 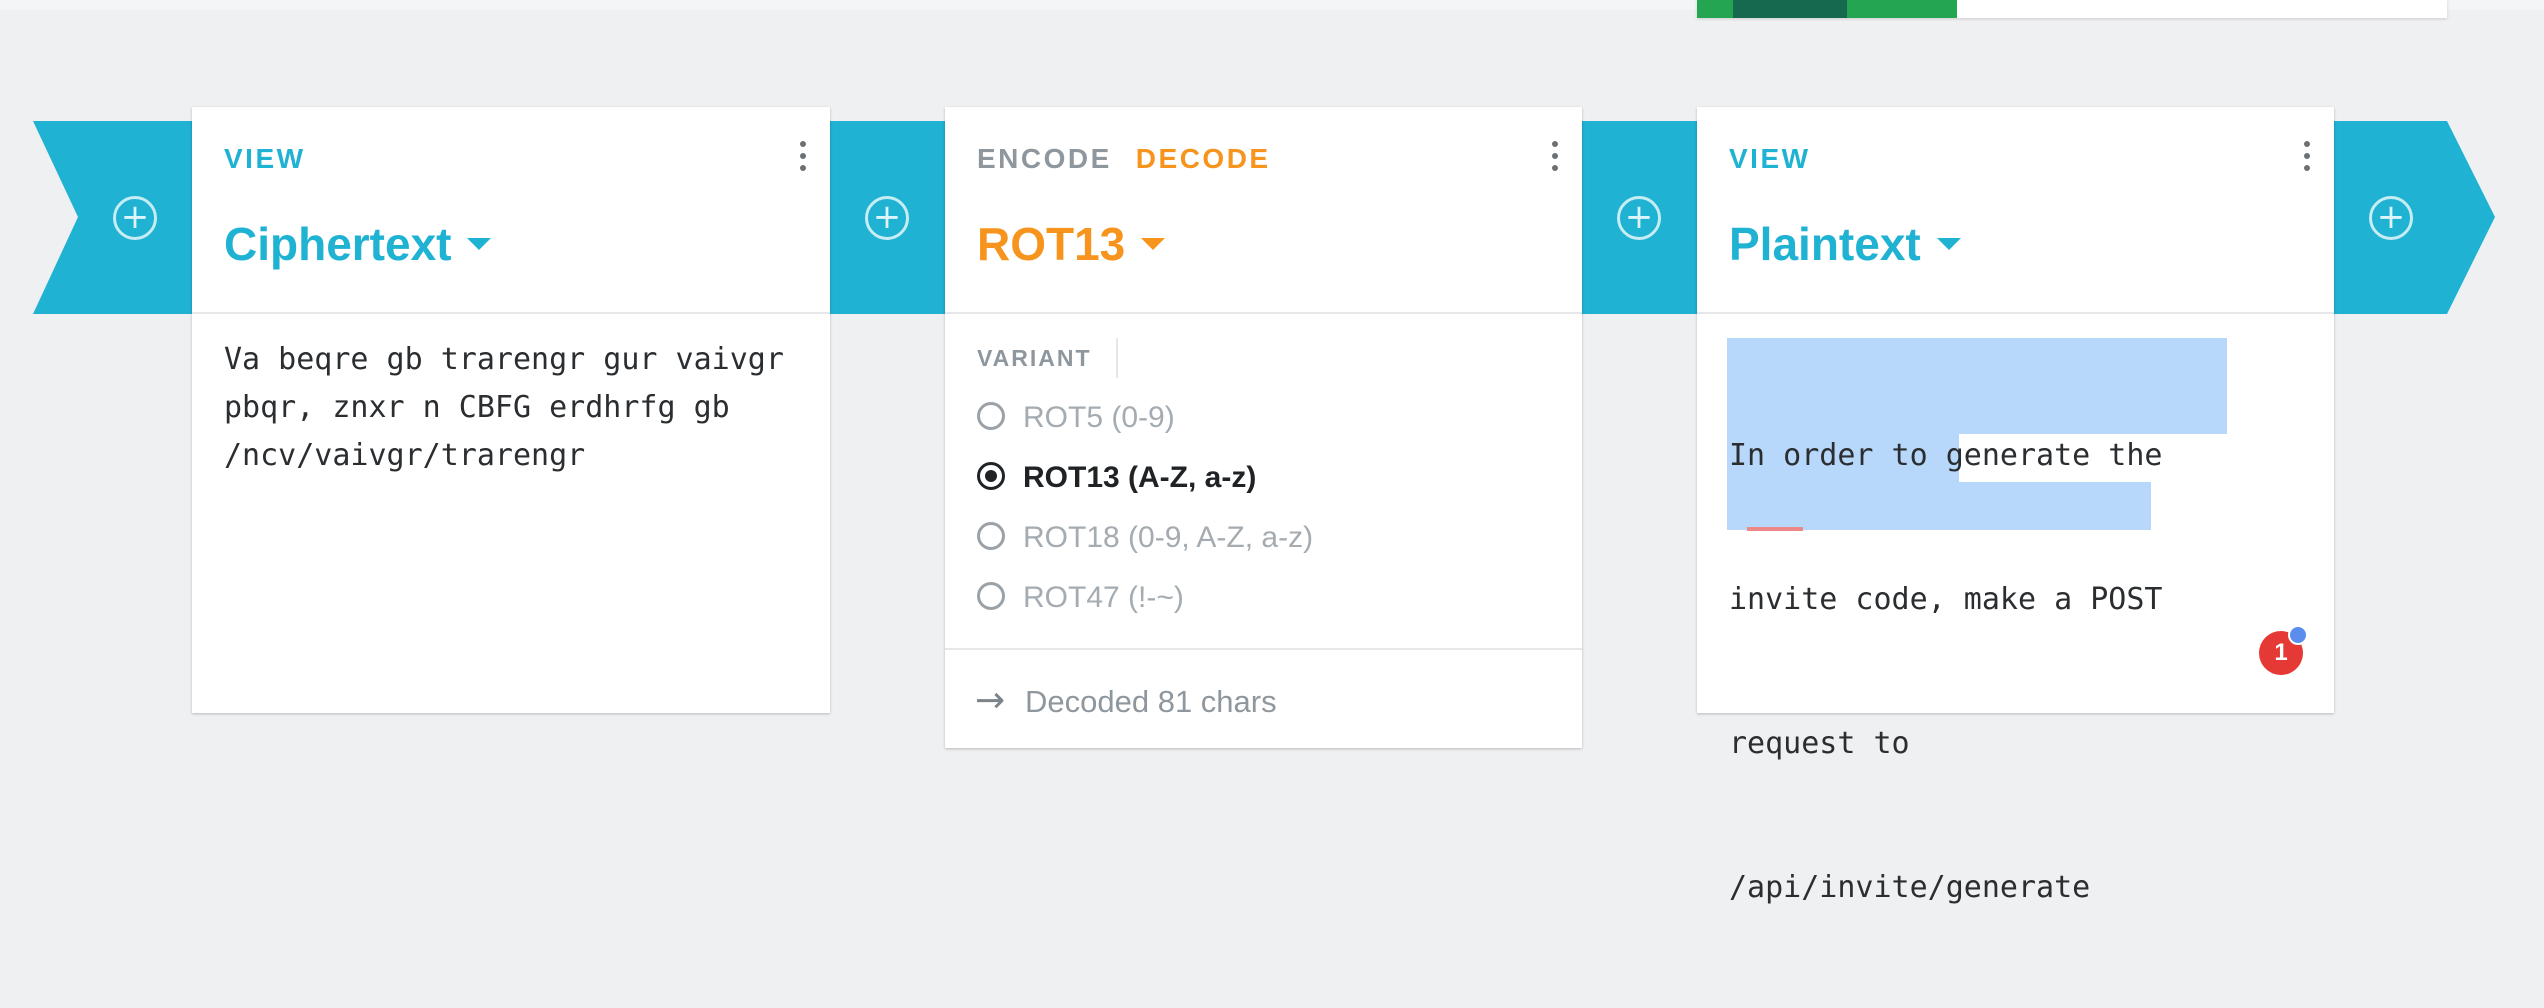 What do you see at coordinates (990, 700) in the screenshot?
I see `arrow-right-icon: →` at bounding box center [990, 700].